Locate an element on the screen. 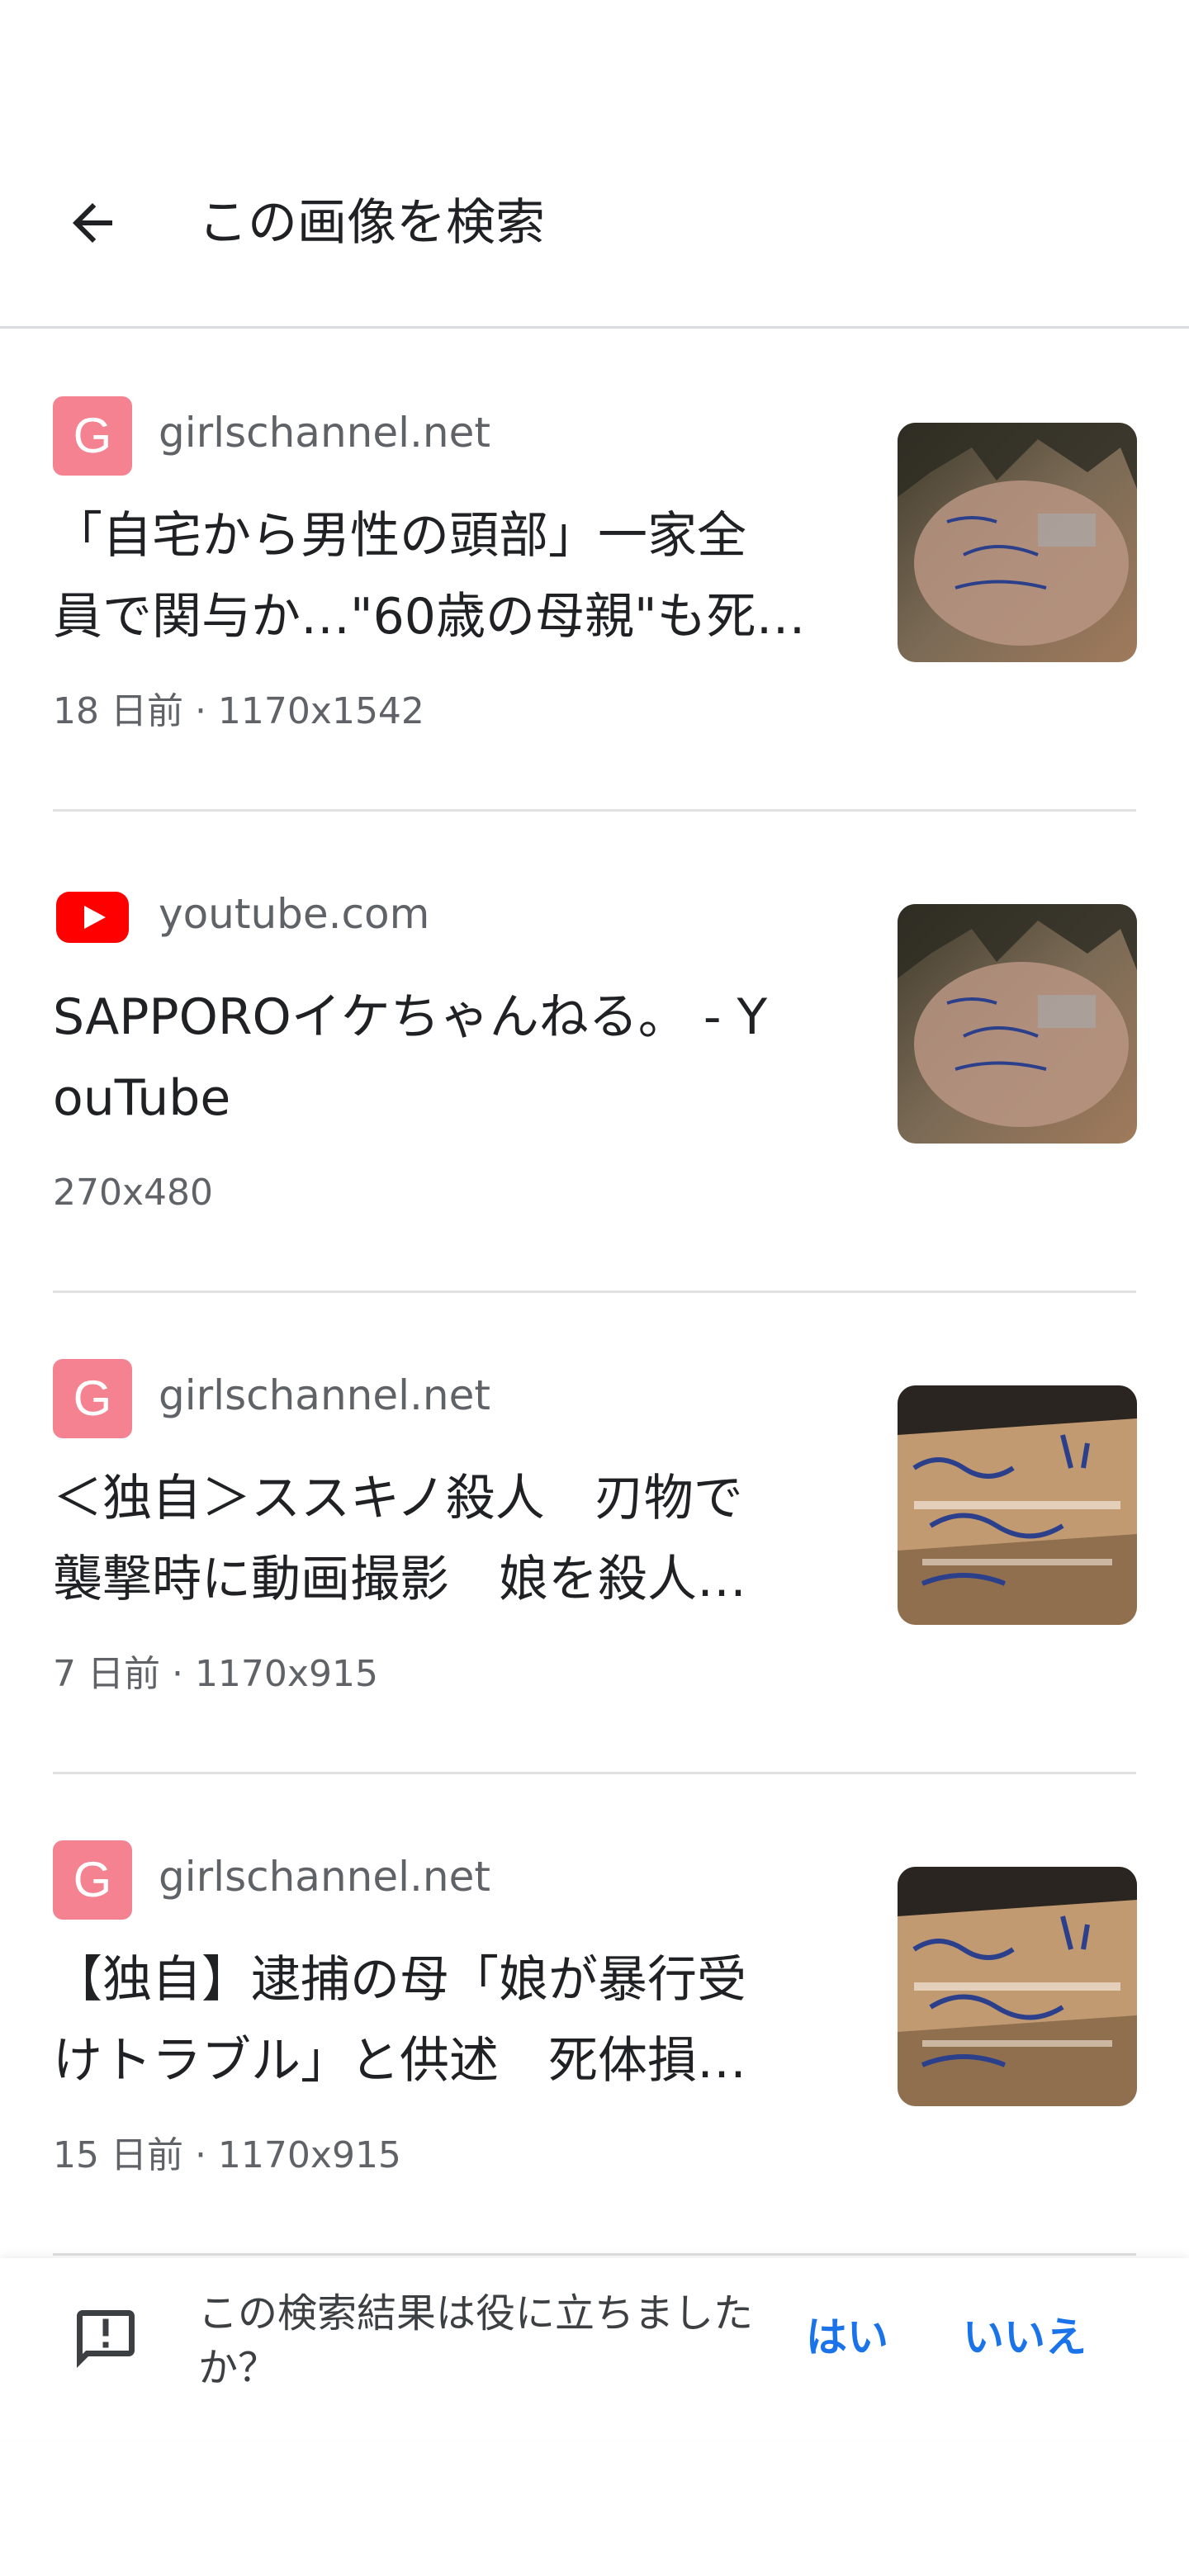 This screenshot has height=2576, width=1189. feedback-bar: この検索結果は役に立ちましたか？ はい いいえ is located at coordinates (594, 2349).